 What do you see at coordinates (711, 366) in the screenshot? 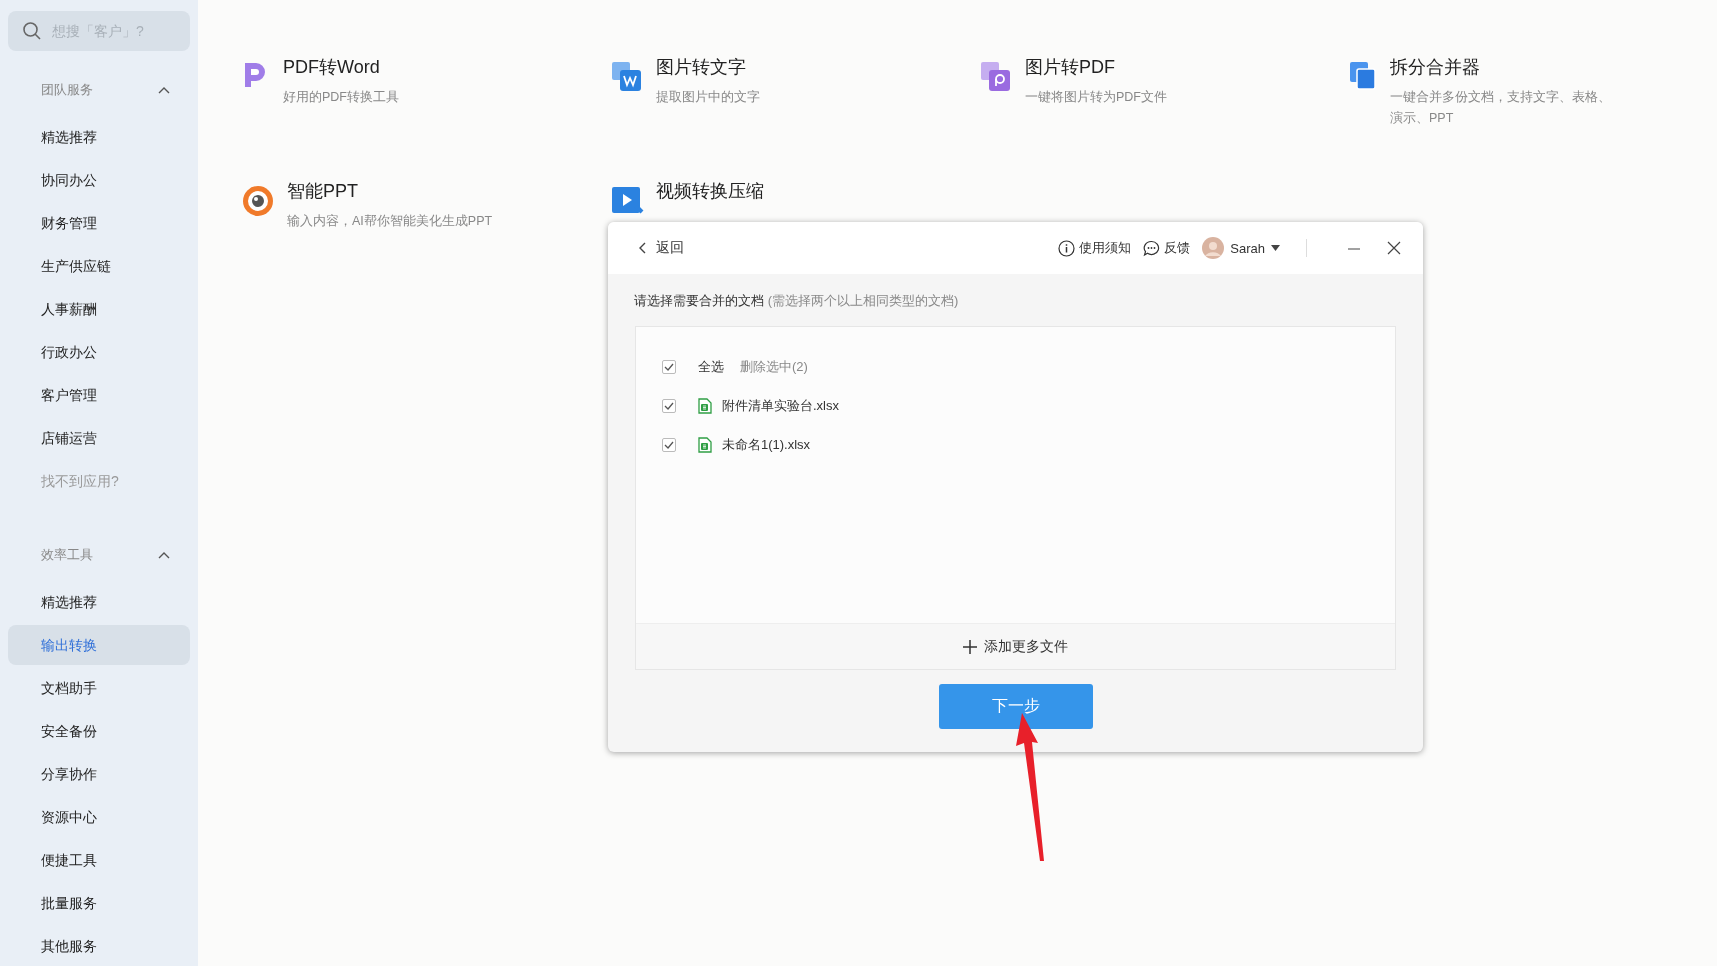
I see `select-all-label: 全选` at bounding box center [711, 366].